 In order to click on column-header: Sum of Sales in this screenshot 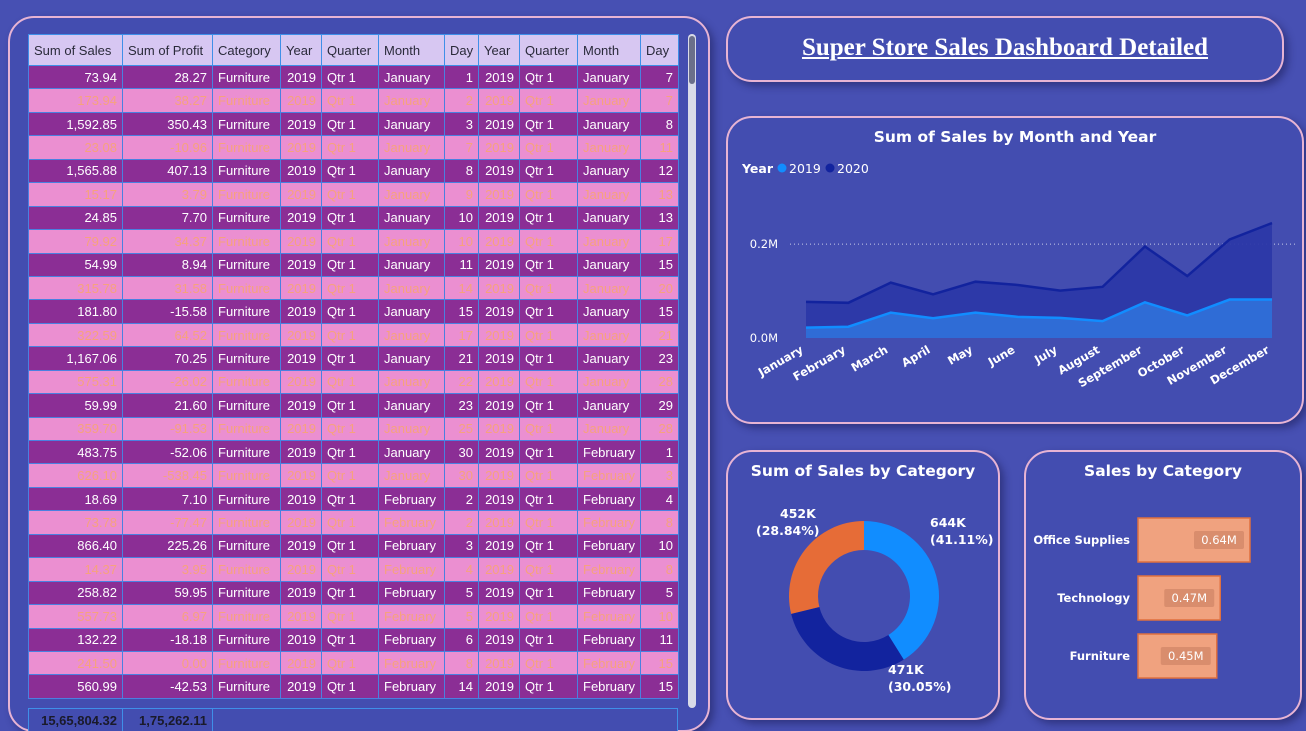, I will do `click(75, 50)`.